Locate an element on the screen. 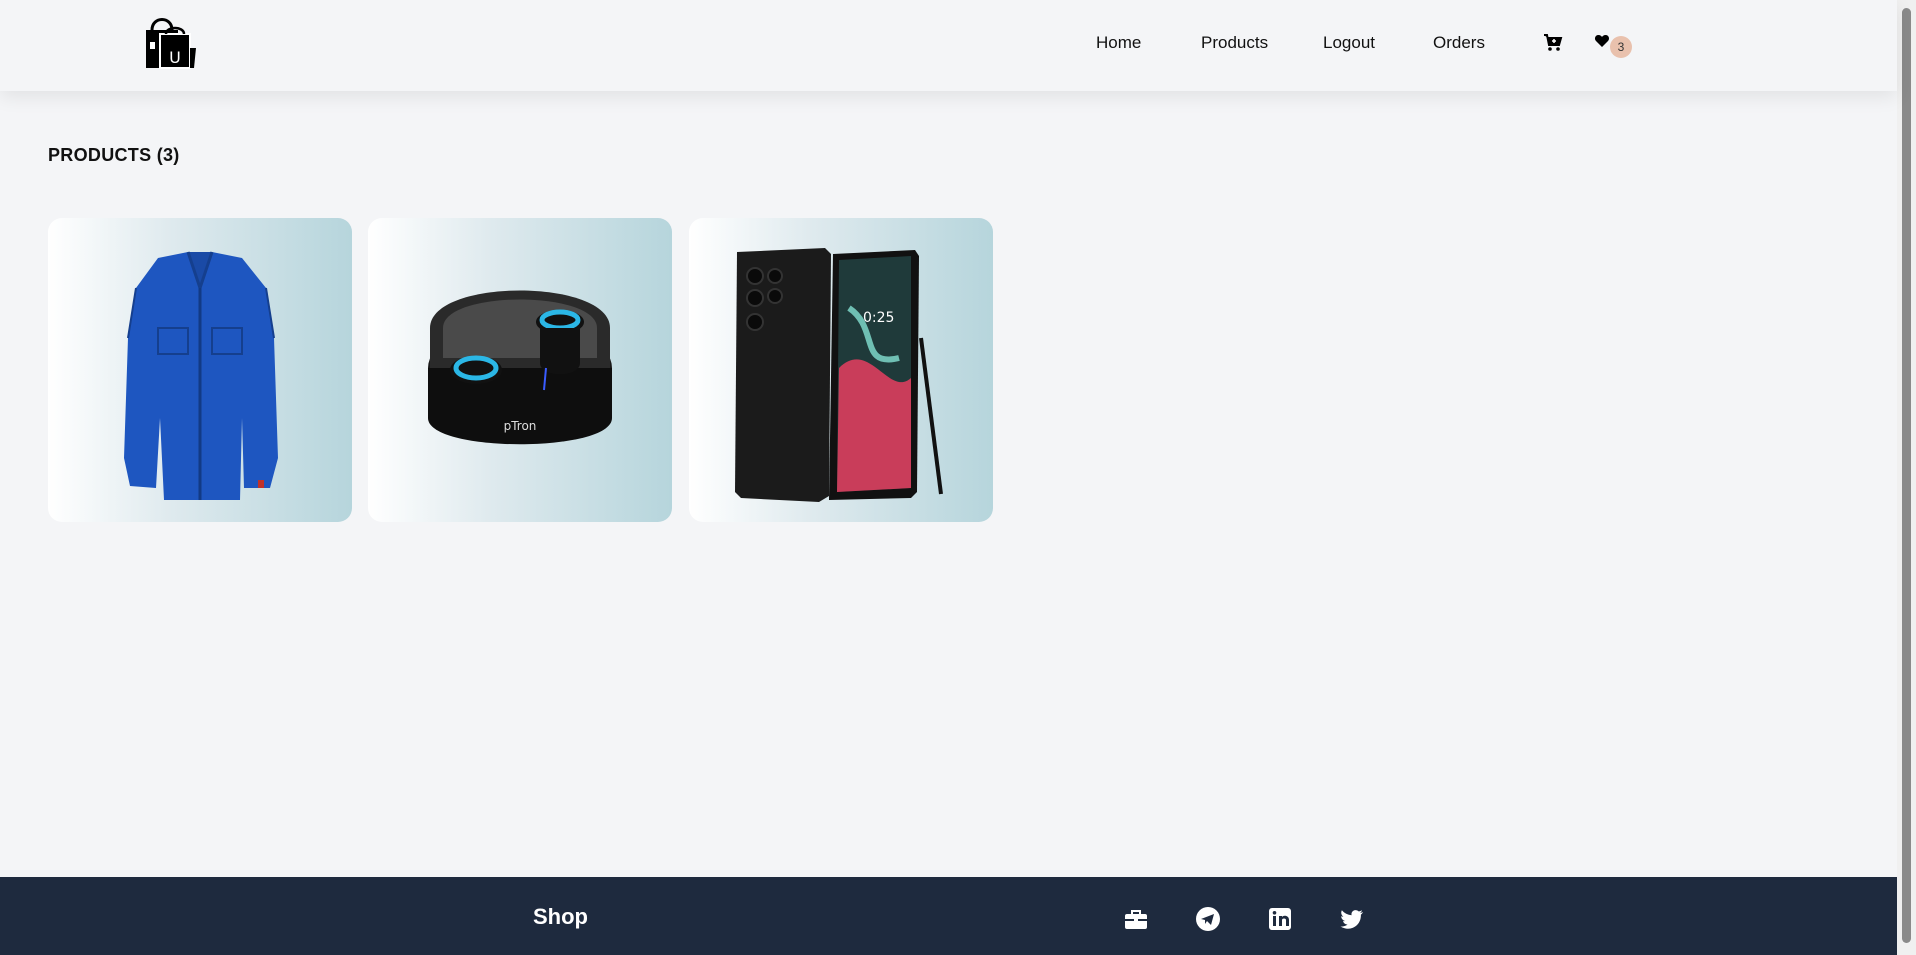 This screenshot has width=1916, height=955. black-smartphone-image: 0:25 is located at coordinates (839, 375).